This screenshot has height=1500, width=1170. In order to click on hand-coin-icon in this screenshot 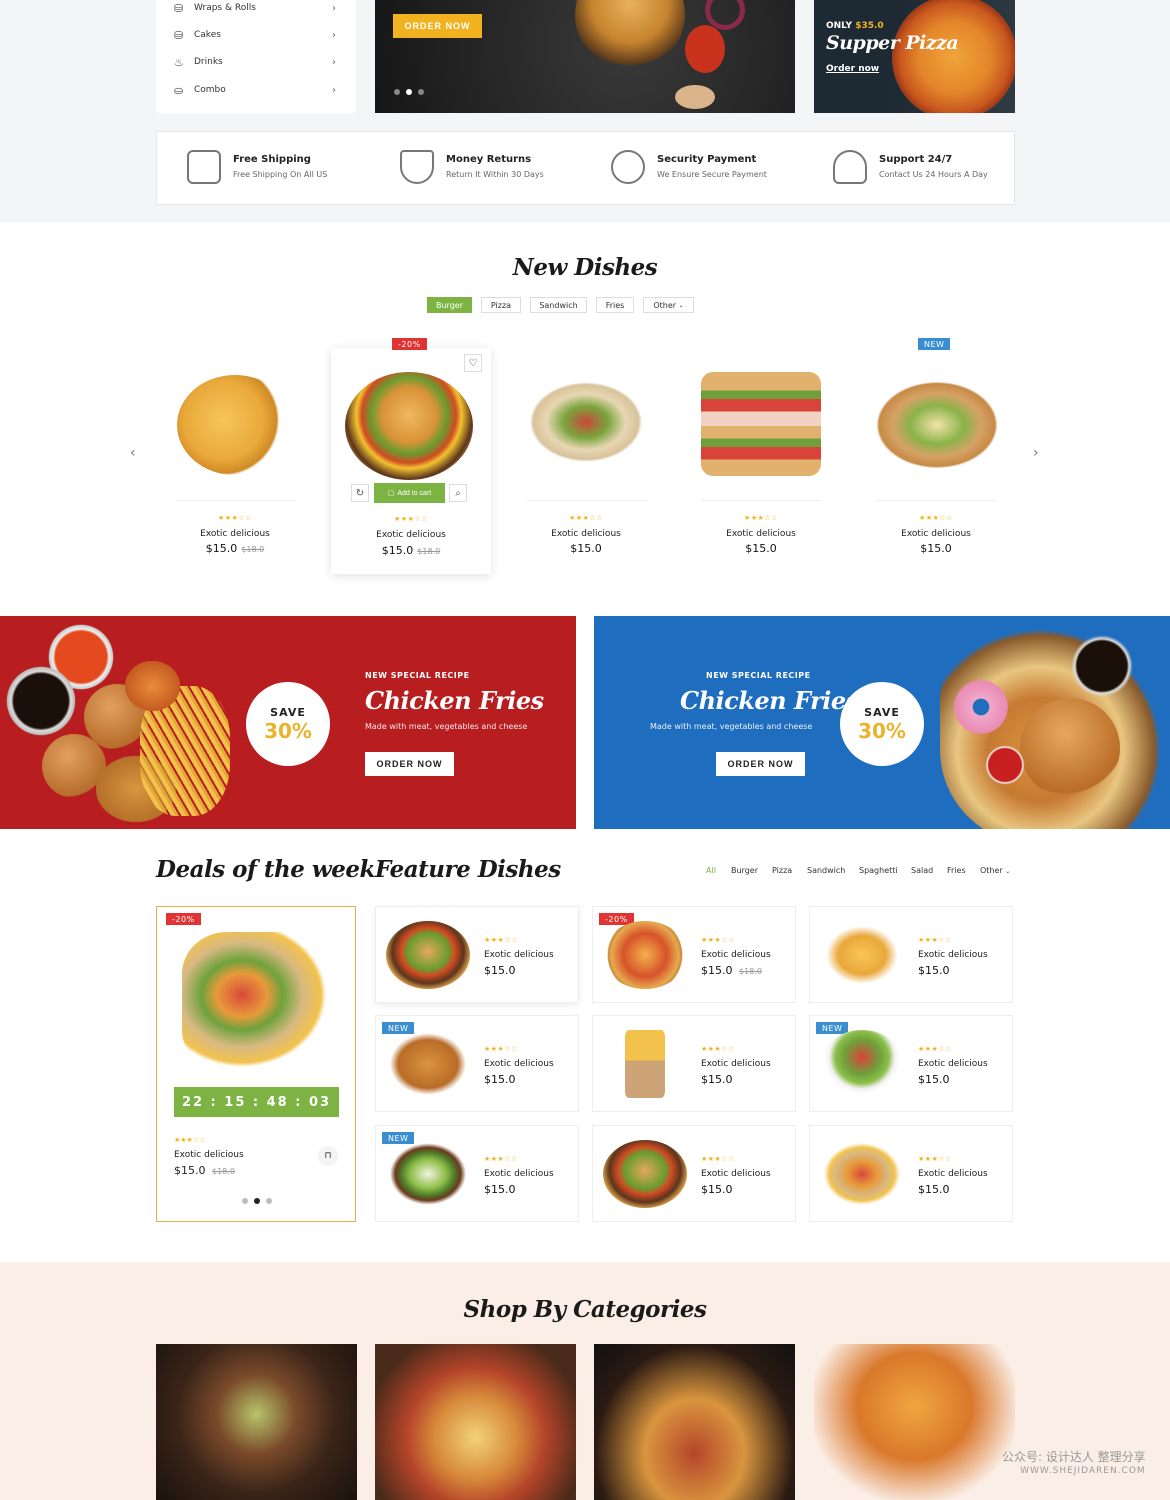, I will do `click(628, 167)`.